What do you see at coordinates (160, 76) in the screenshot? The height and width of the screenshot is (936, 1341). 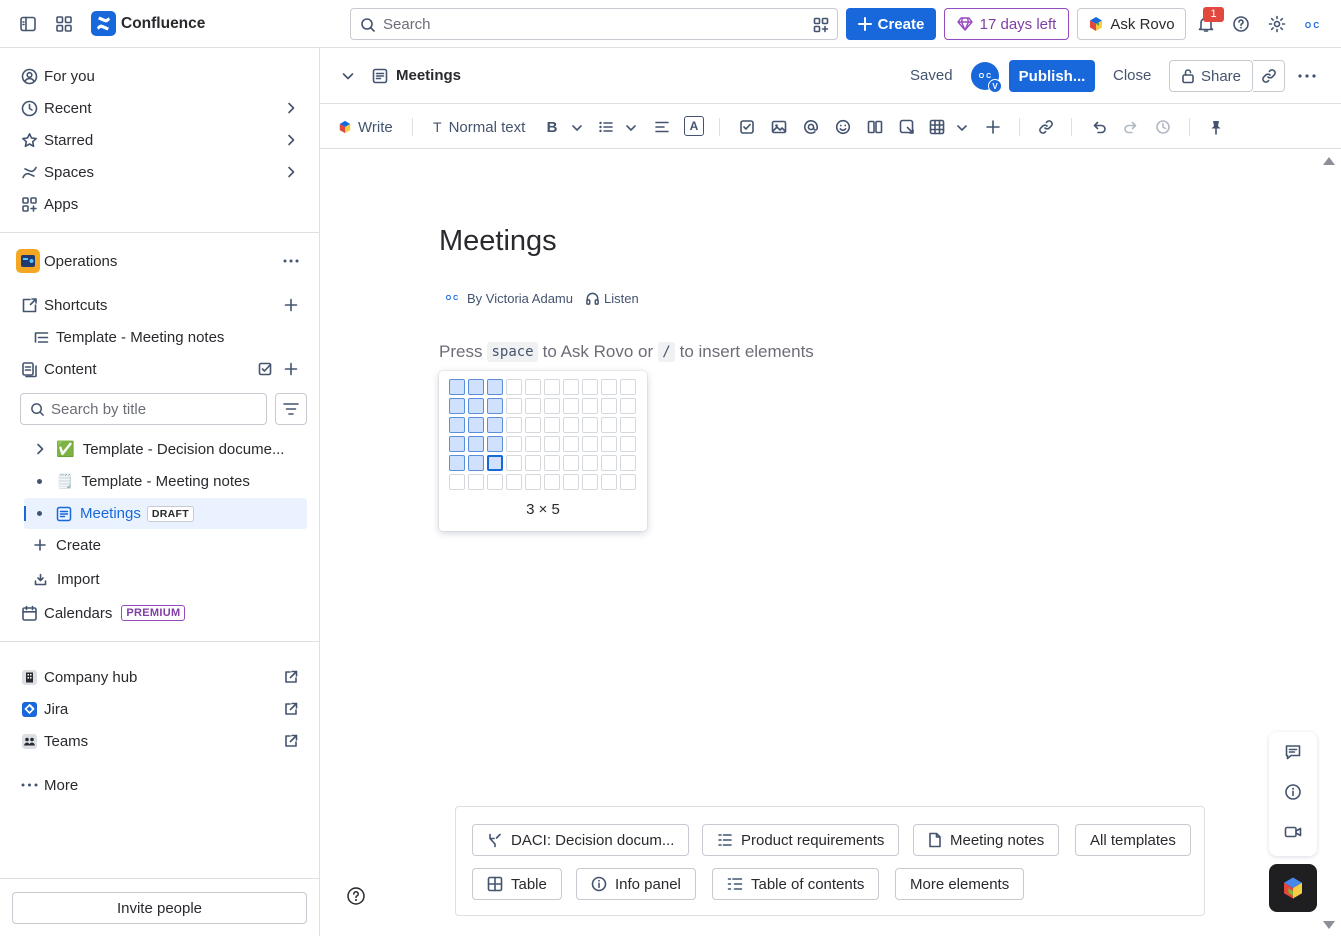 I see `sidebar-item-for-you: For you` at bounding box center [160, 76].